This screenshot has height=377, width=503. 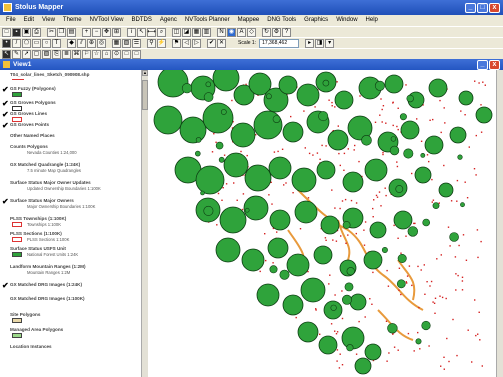 What do you see at coordinates (71, 43) in the screenshot?
I see `vertex-icon: ◆` at bounding box center [71, 43].